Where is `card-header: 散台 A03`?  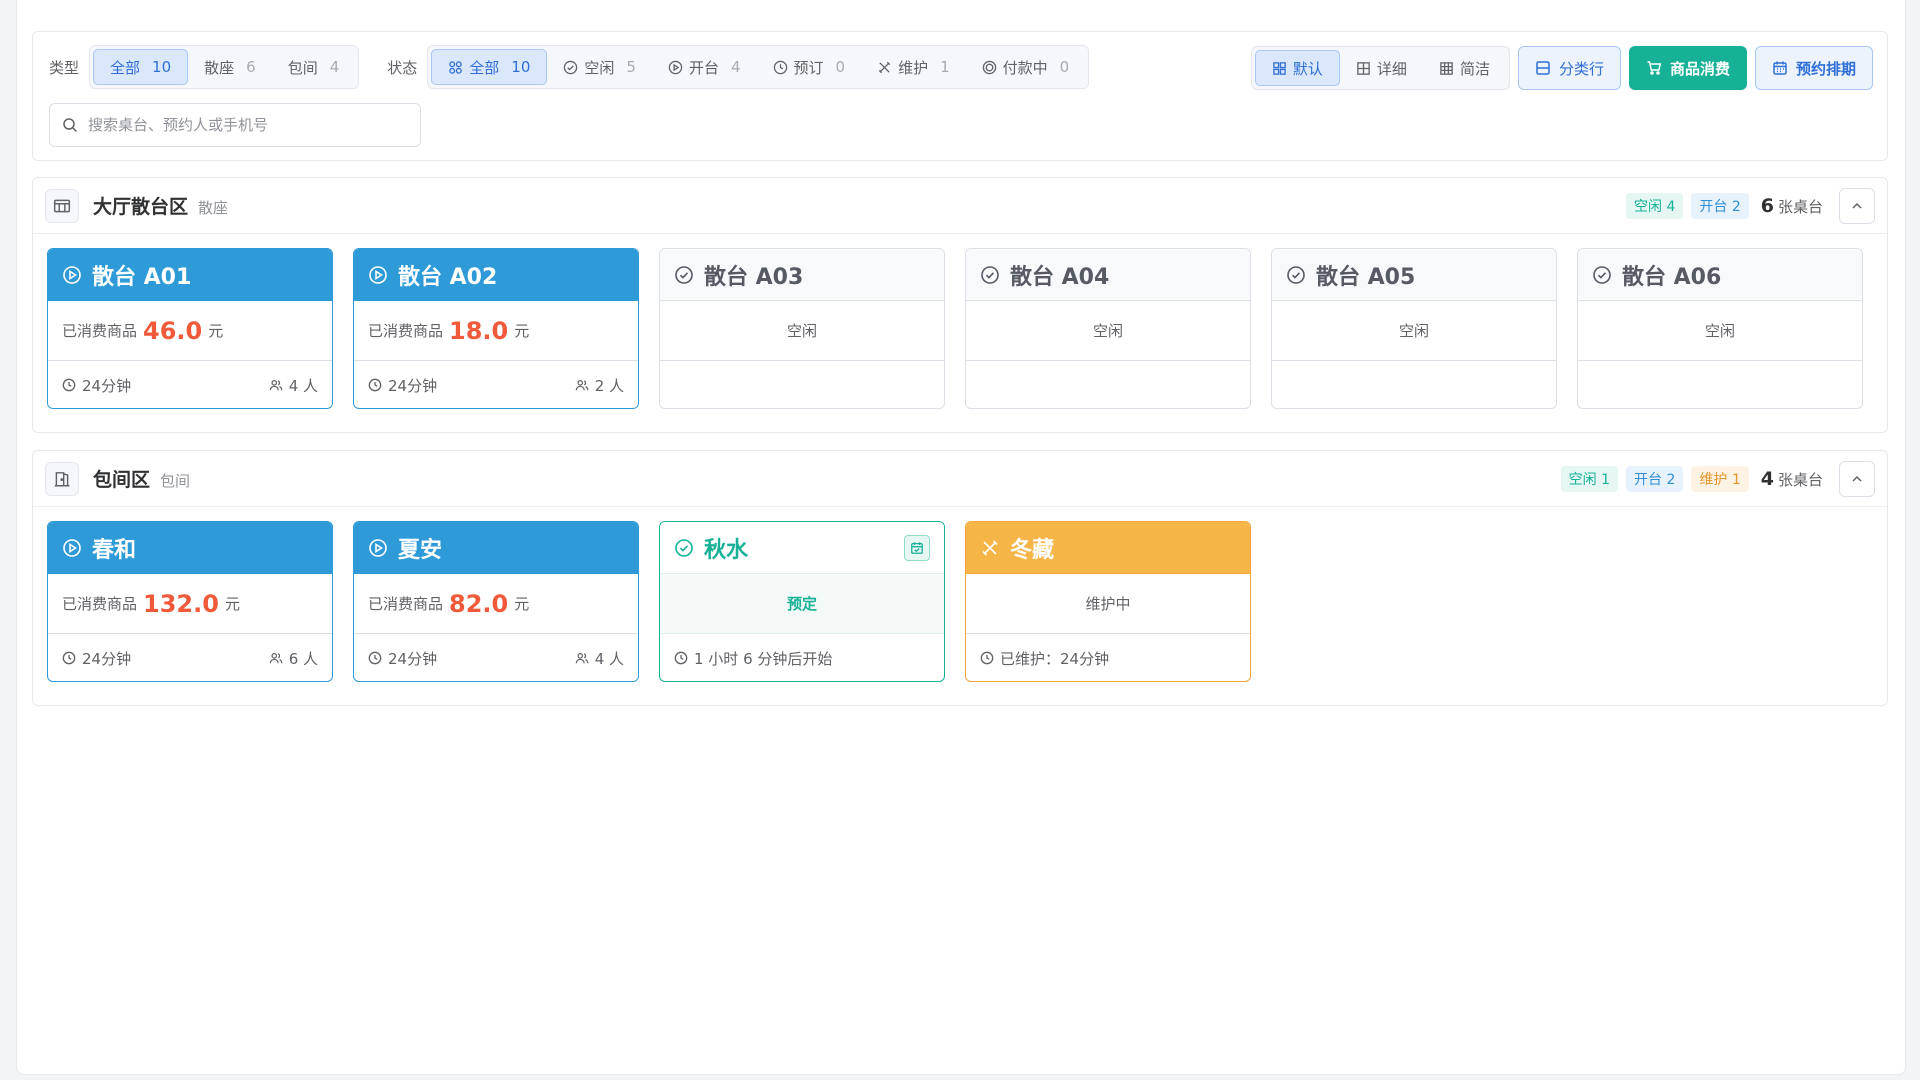
card-header: 散台 A03 is located at coordinates (802, 275).